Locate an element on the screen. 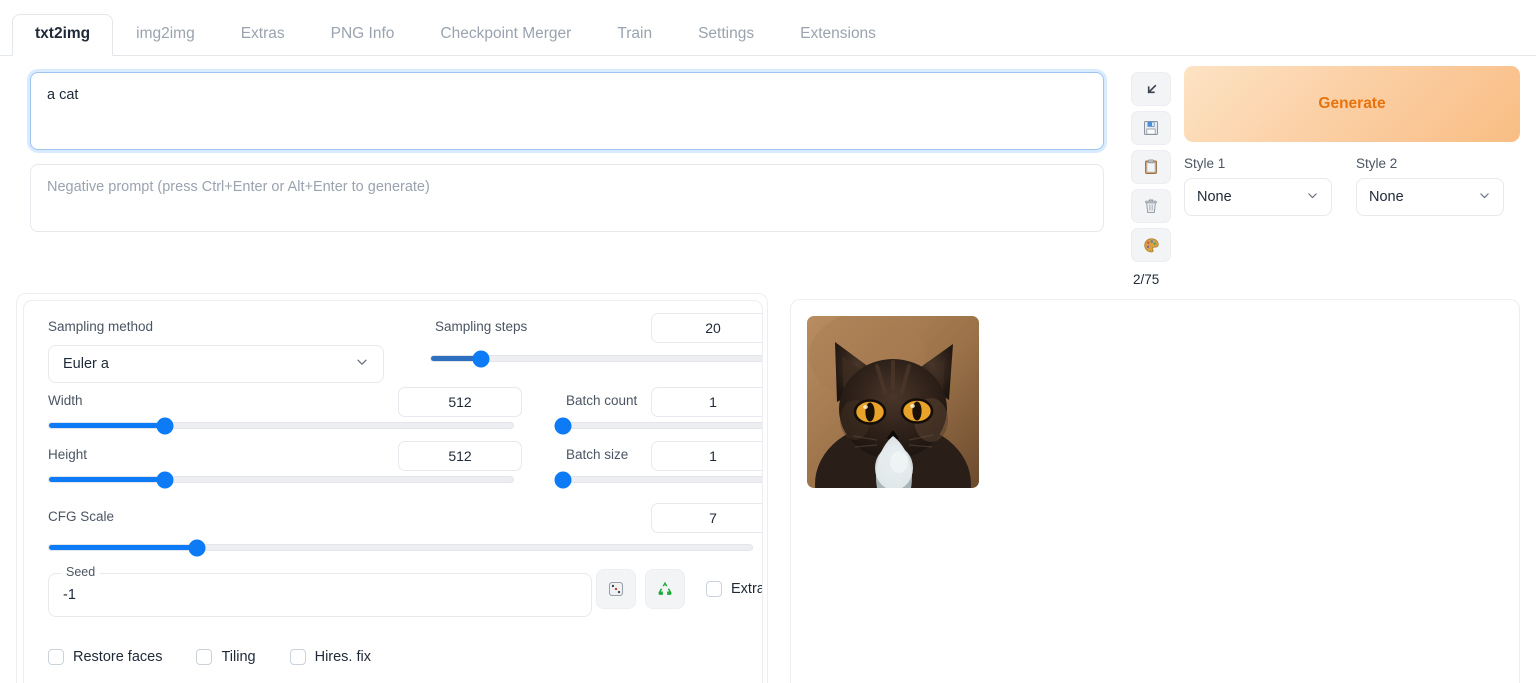 The width and height of the screenshot is (1536, 683). option-checkboxes: Restore faces Tiling Hires. fix is located at coordinates (209, 657).